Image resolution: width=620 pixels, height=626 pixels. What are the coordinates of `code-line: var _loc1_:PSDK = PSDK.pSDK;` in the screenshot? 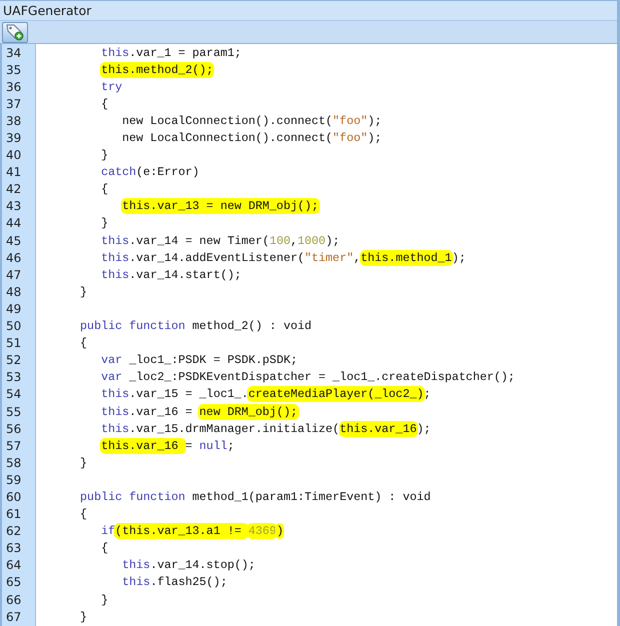 It's located at (199, 360).